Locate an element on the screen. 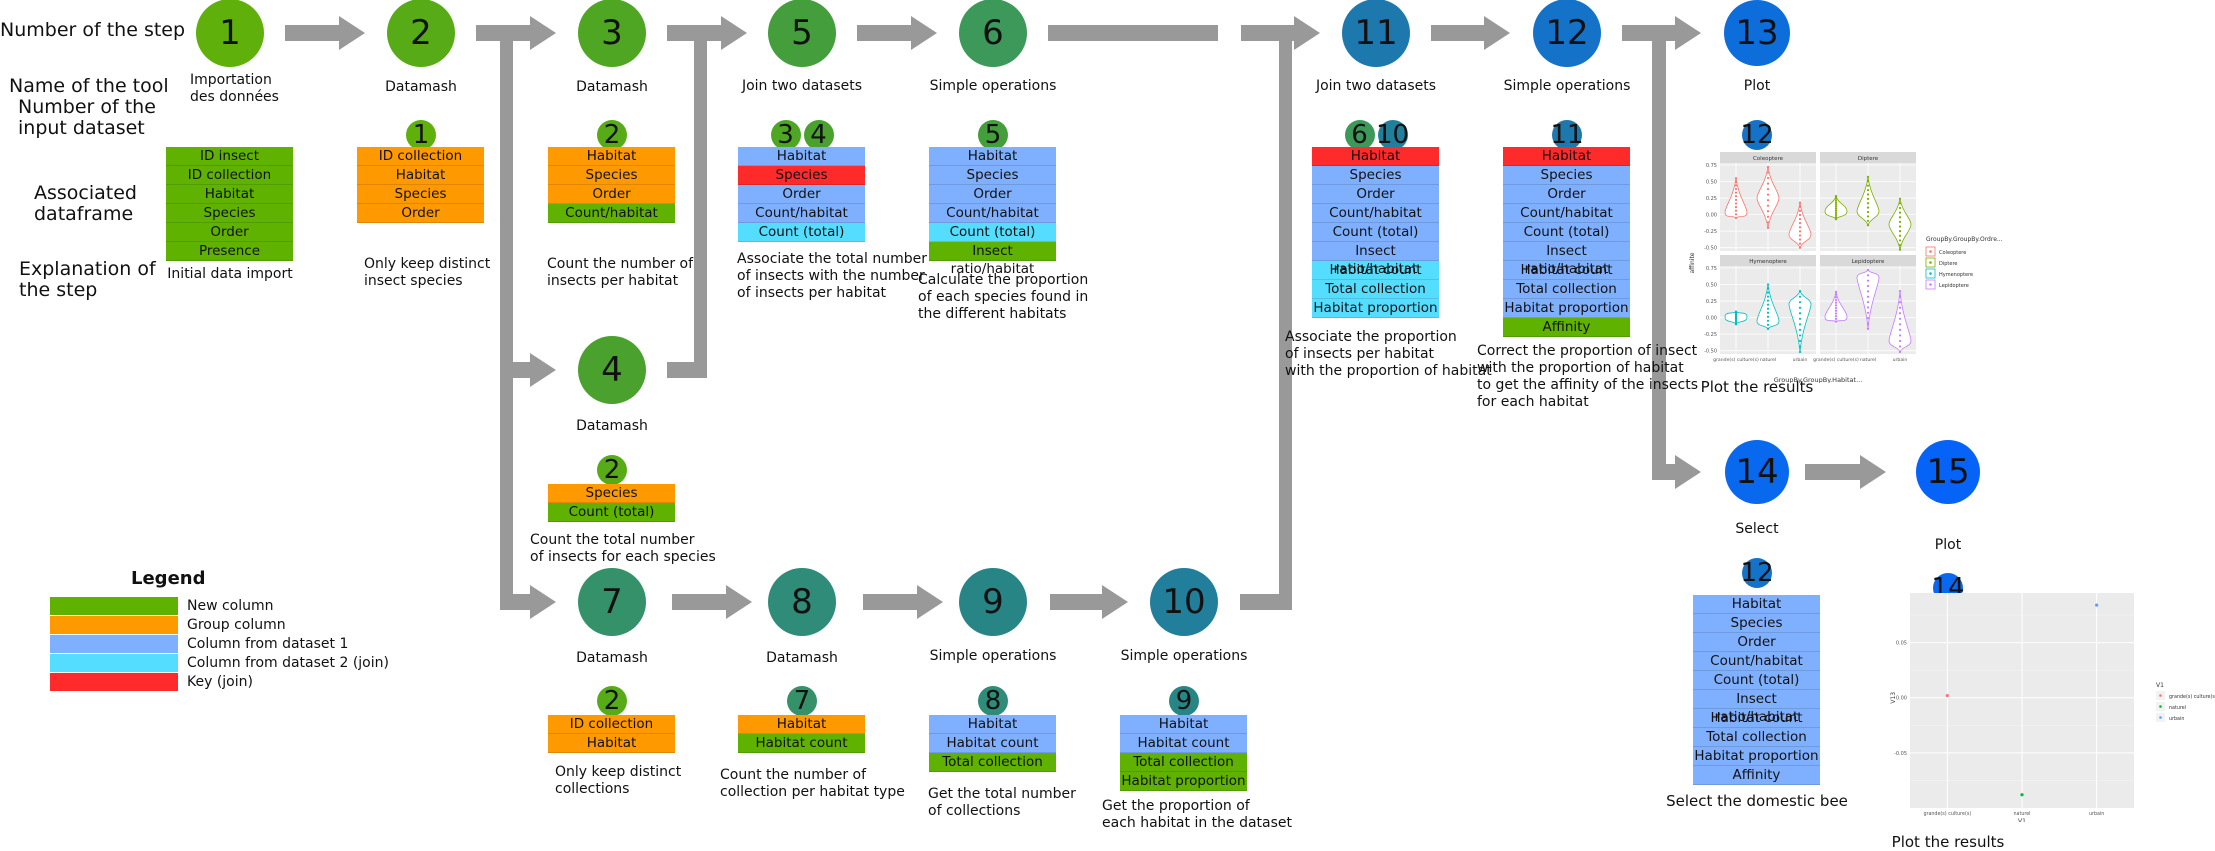  input-dataset-badge: 8 is located at coordinates (993, 701).